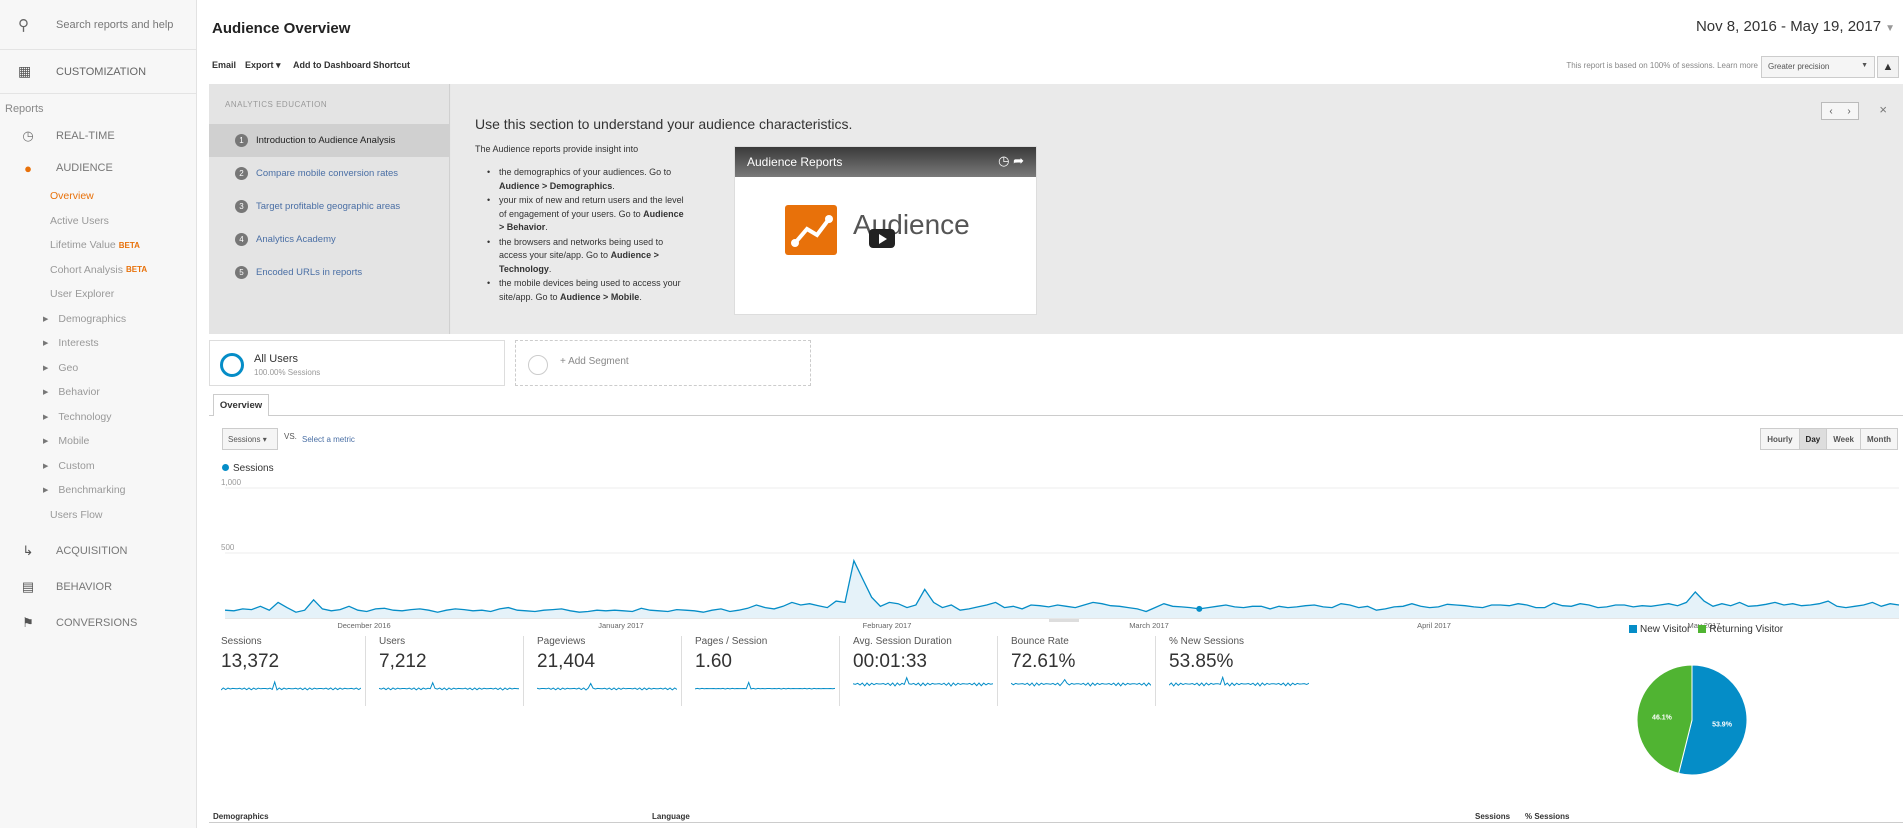  I want to click on sidebar-subitem: ▶ Technology, so click(98, 417).